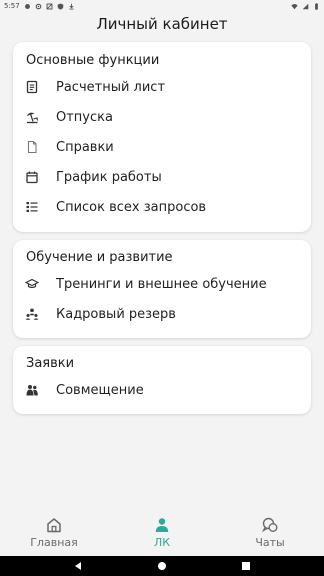  I want to click on status-bar: 5:57, so click(162, 6).